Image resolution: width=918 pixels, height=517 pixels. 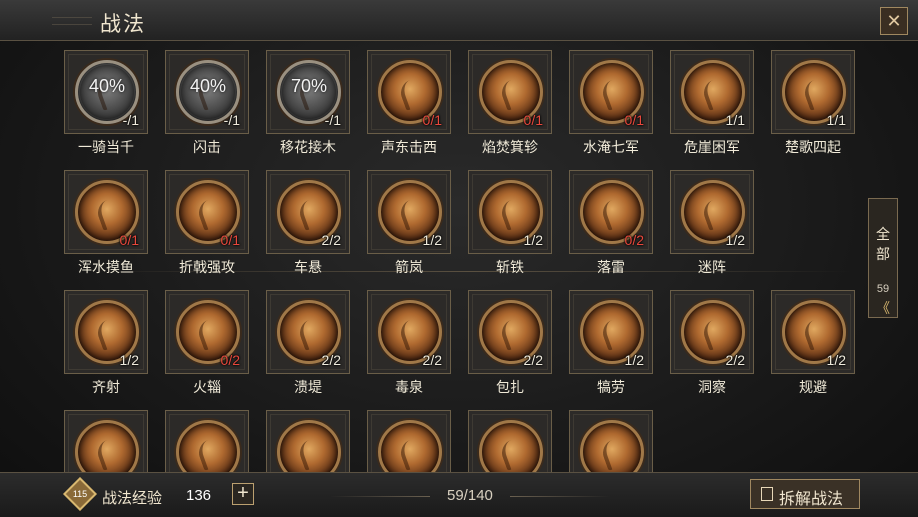 I want to click on double-chevron-left-icon: 《, so click(x=883, y=308).